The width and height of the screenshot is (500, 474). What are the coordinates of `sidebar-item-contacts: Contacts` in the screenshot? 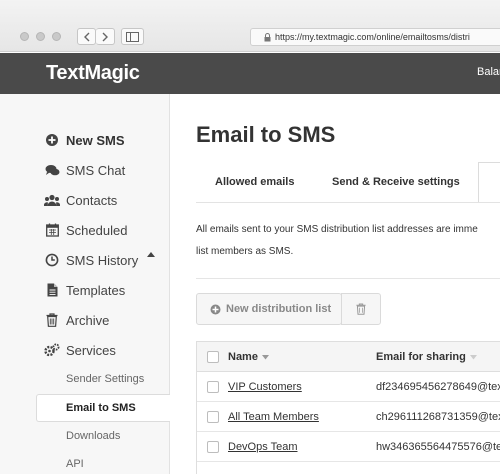 It's located at (80, 200).